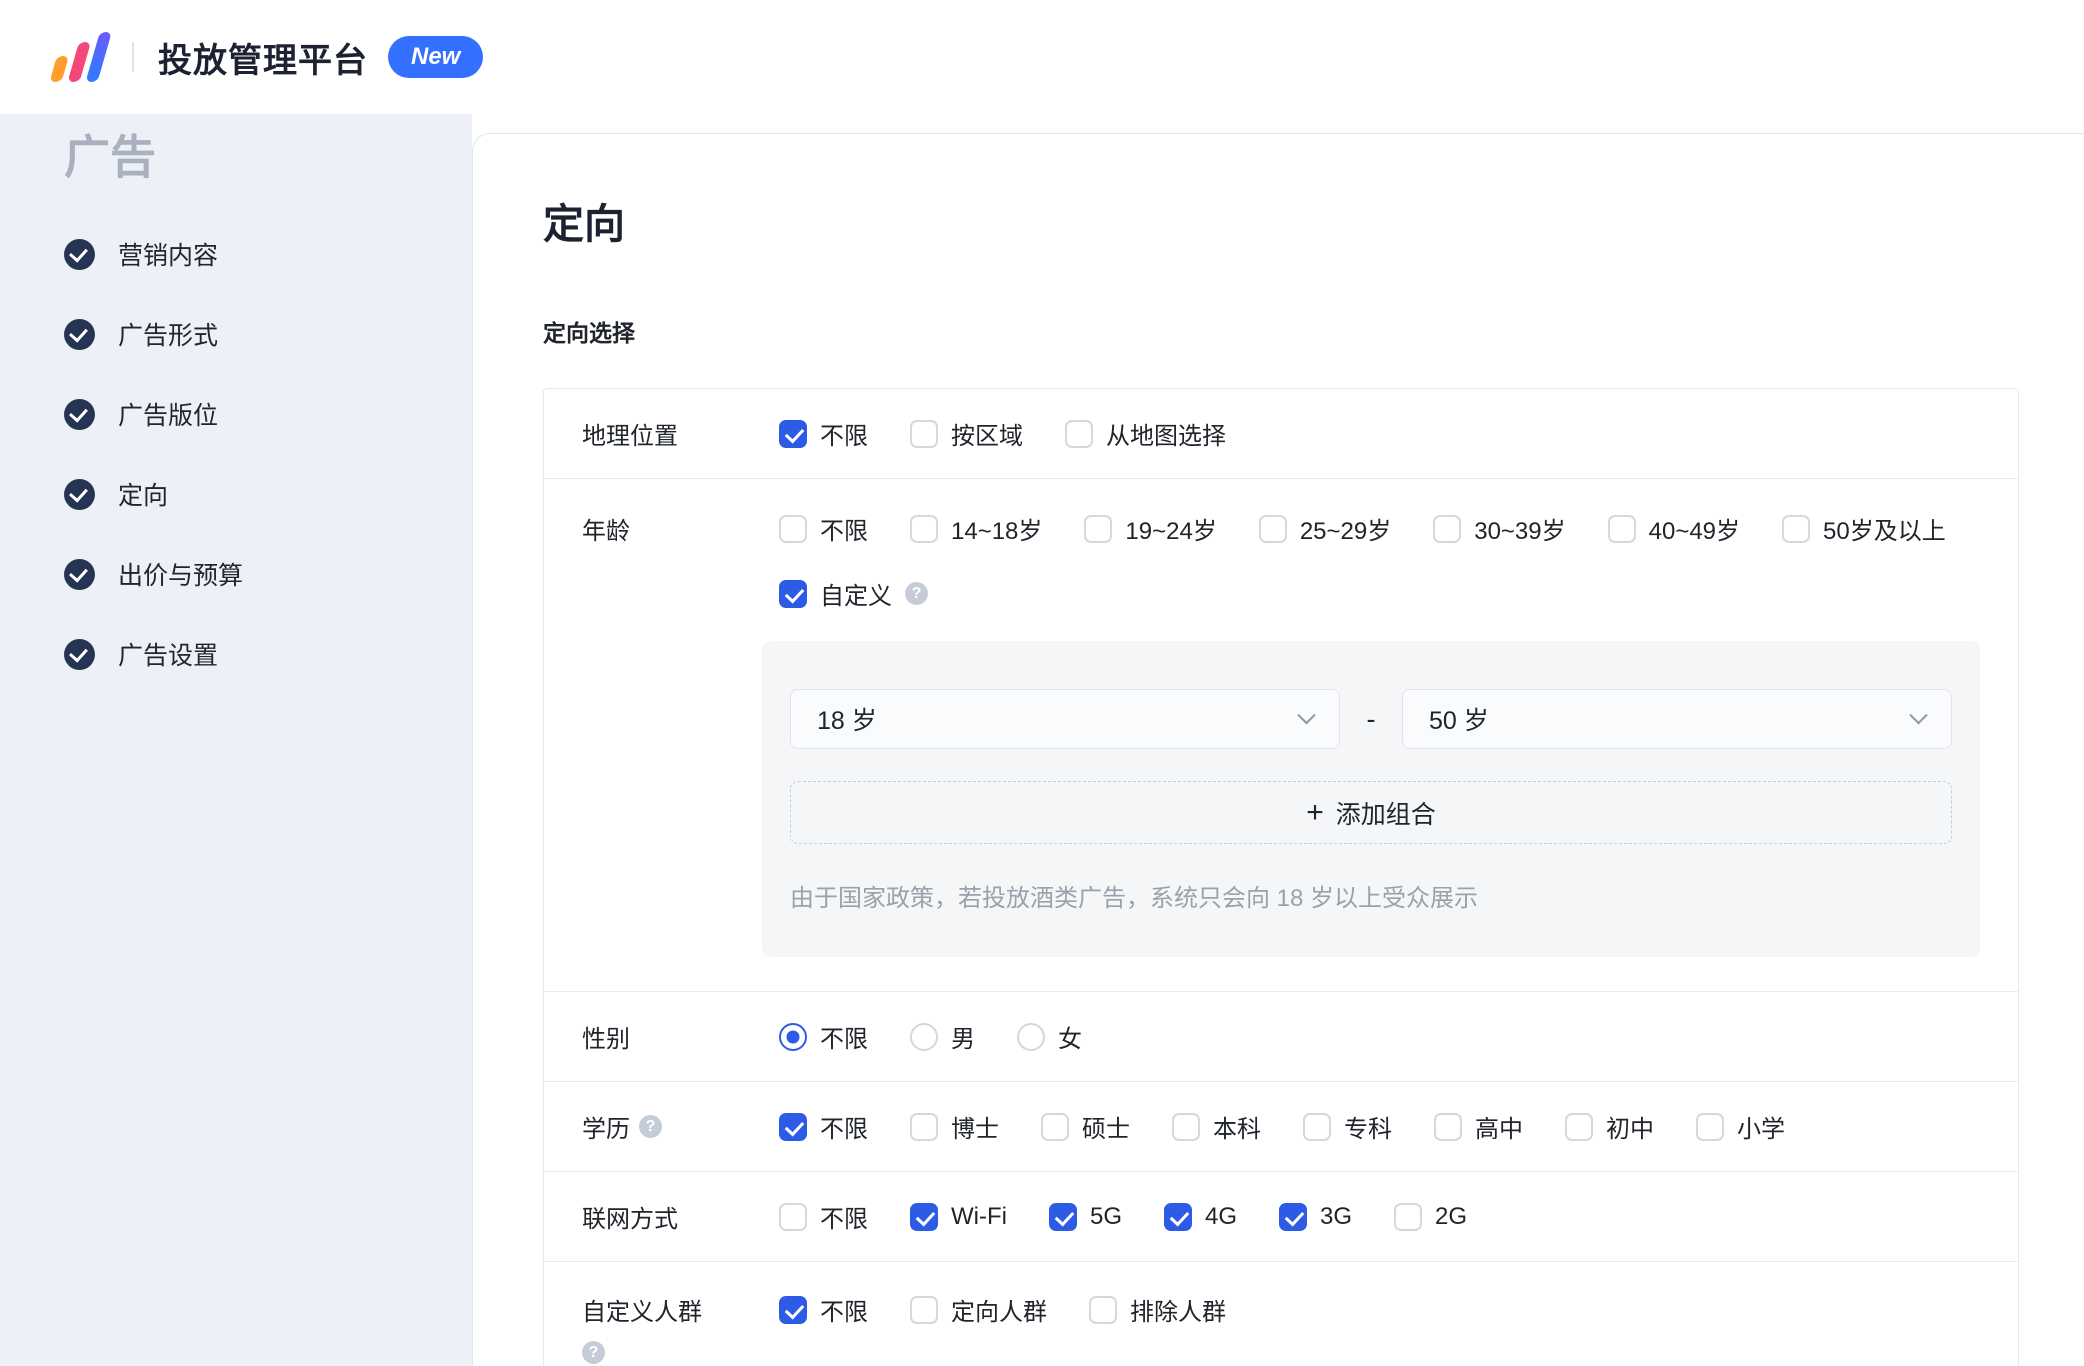  I want to click on option-label: 40~49岁, so click(1694, 531).